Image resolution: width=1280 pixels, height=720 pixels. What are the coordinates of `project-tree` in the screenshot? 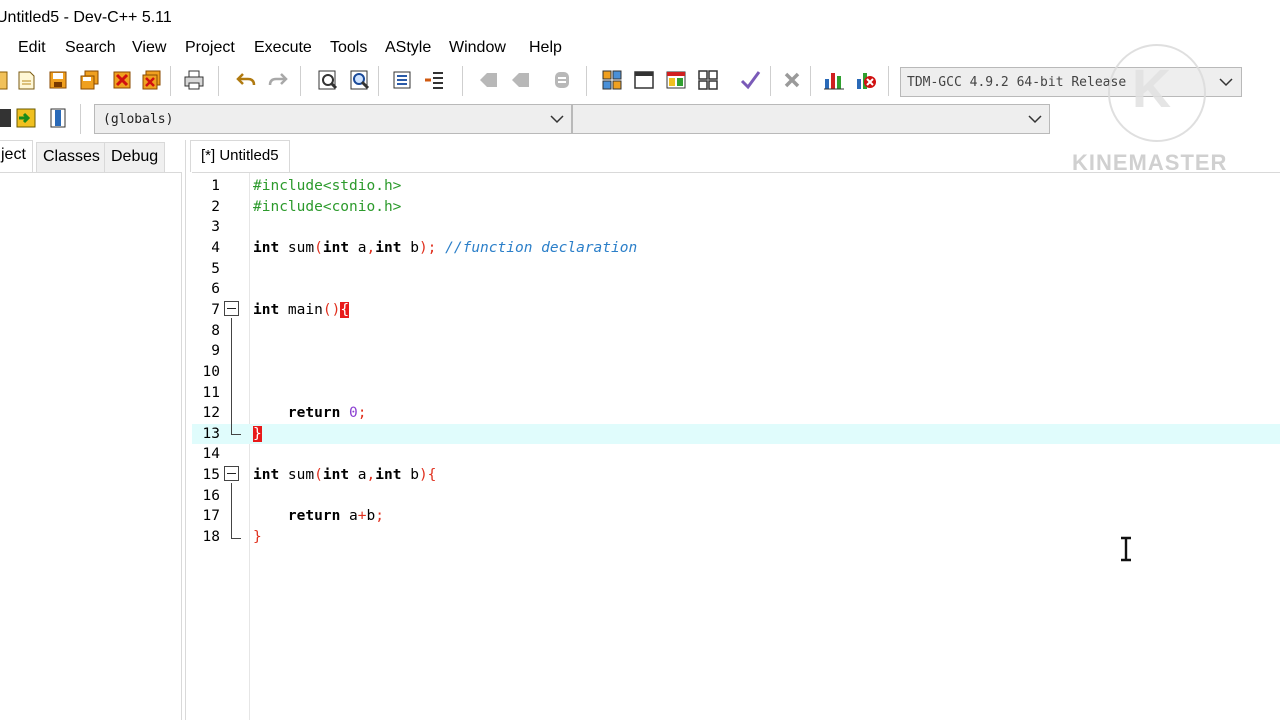 It's located at (91, 446).